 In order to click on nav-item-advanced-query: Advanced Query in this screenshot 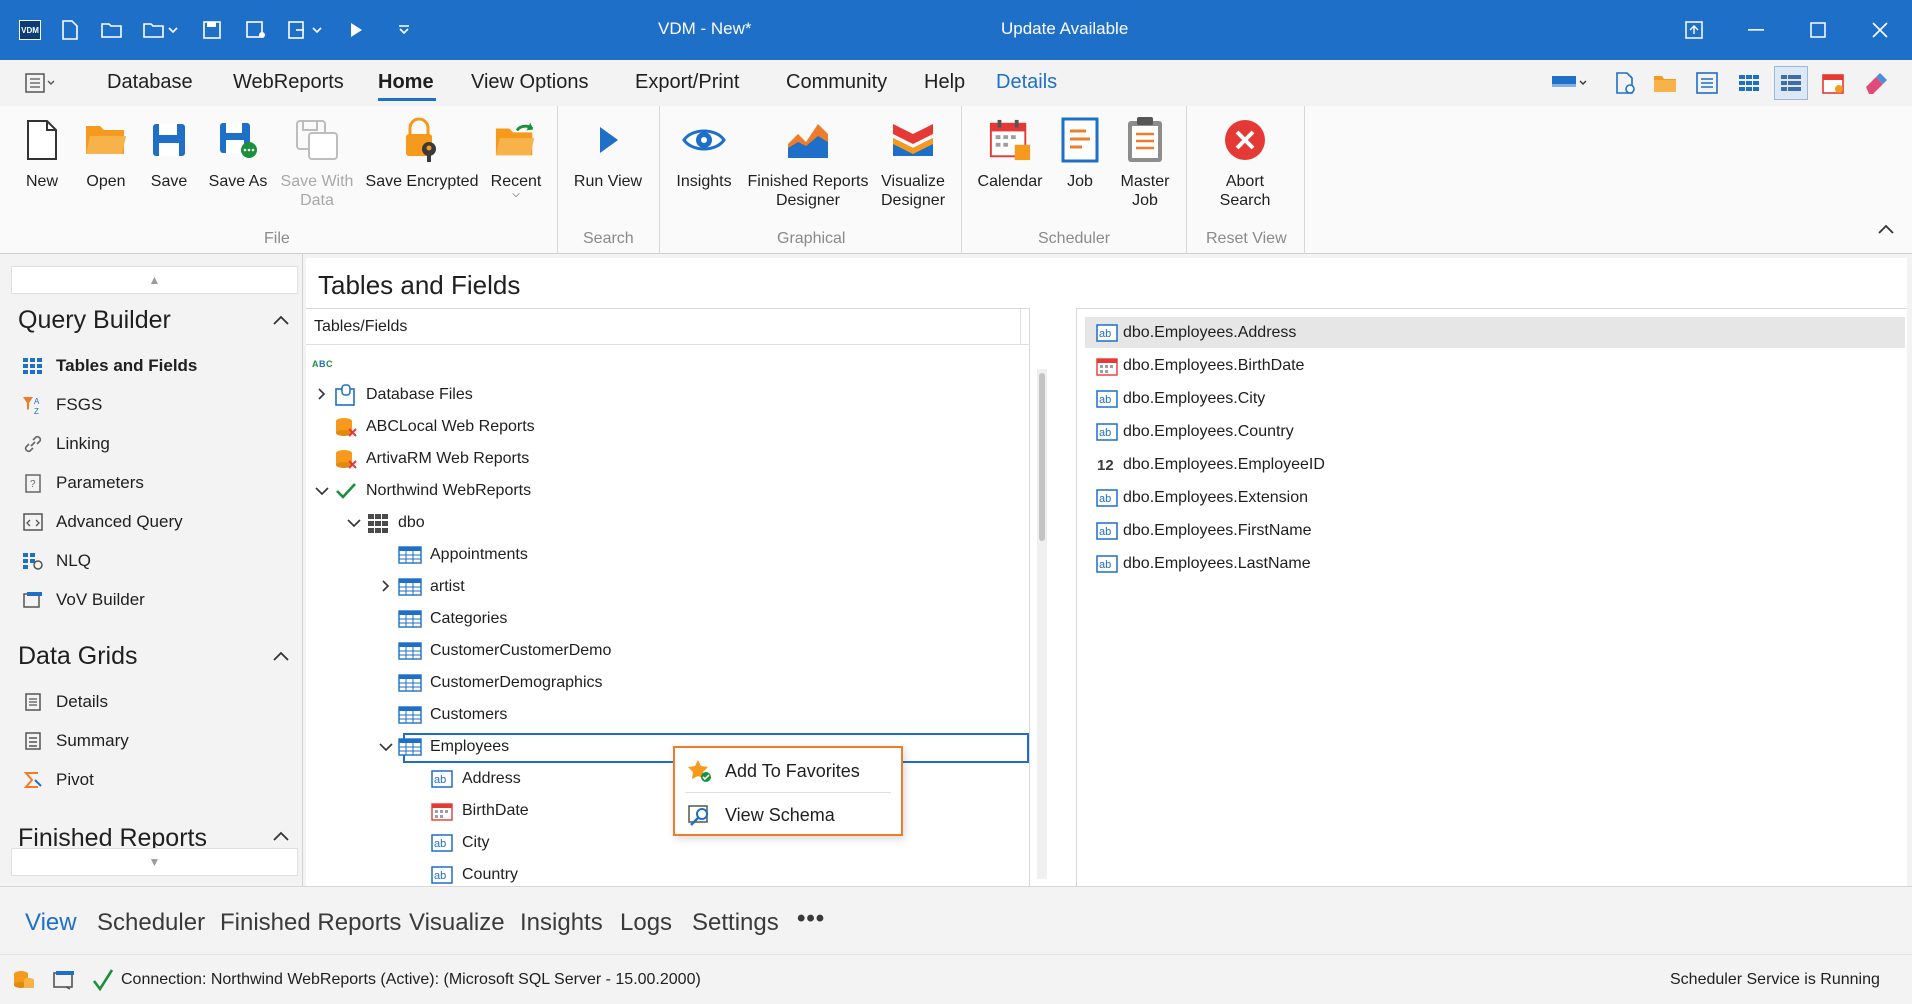, I will do `click(102, 522)`.